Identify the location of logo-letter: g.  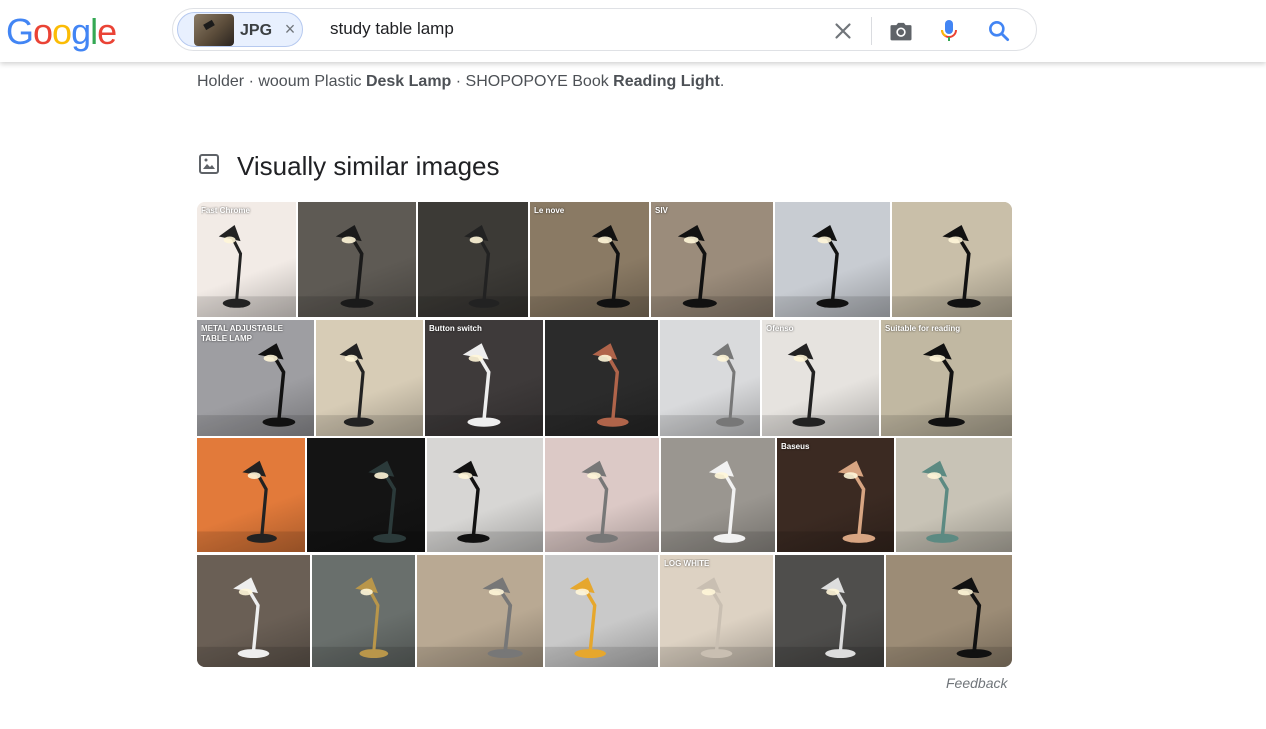
(81, 31).